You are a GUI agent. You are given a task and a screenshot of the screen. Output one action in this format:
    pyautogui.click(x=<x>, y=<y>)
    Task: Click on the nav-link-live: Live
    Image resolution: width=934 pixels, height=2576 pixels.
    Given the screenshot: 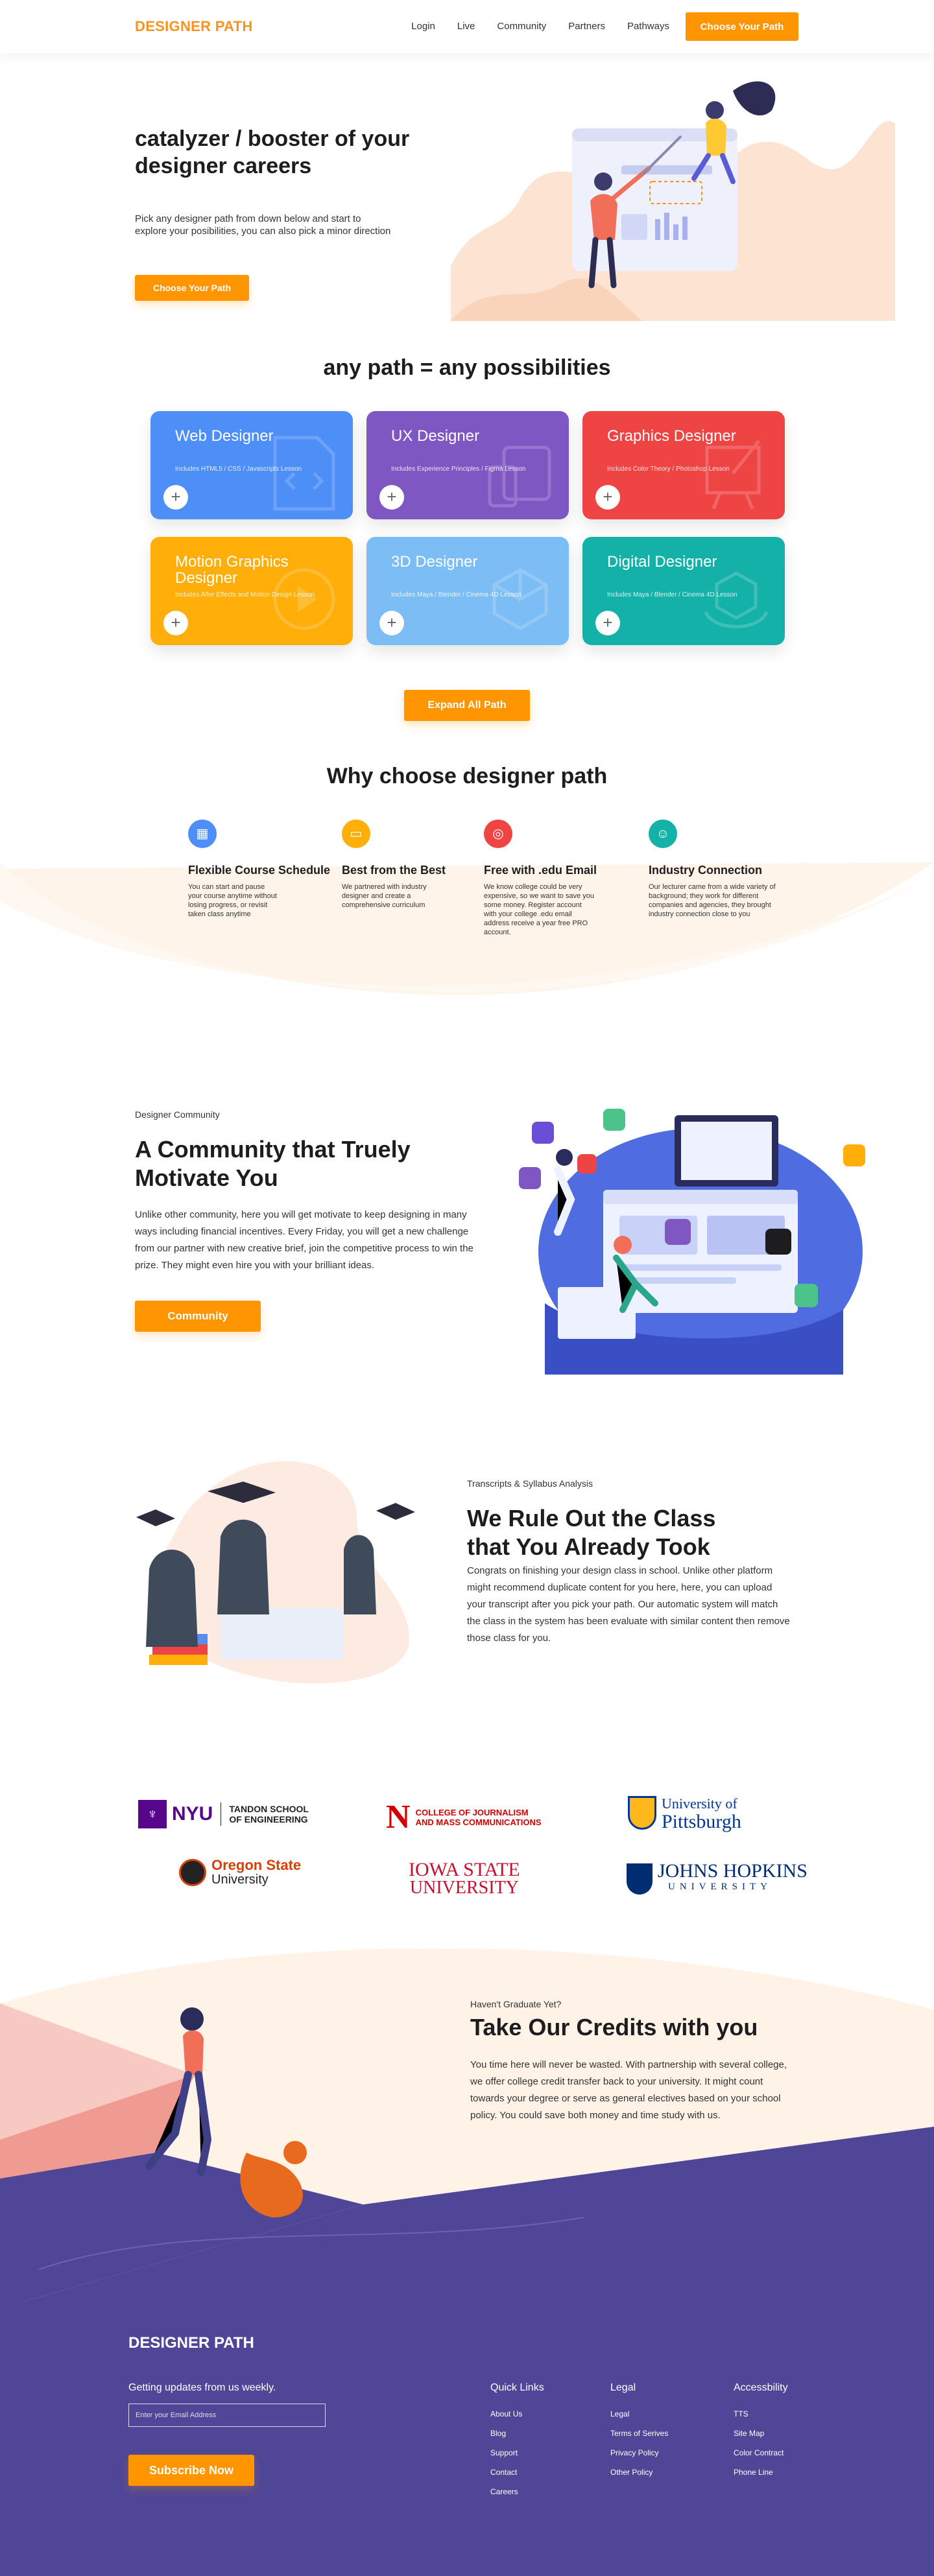 What is the action you would take?
    pyautogui.click(x=466, y=26)
    